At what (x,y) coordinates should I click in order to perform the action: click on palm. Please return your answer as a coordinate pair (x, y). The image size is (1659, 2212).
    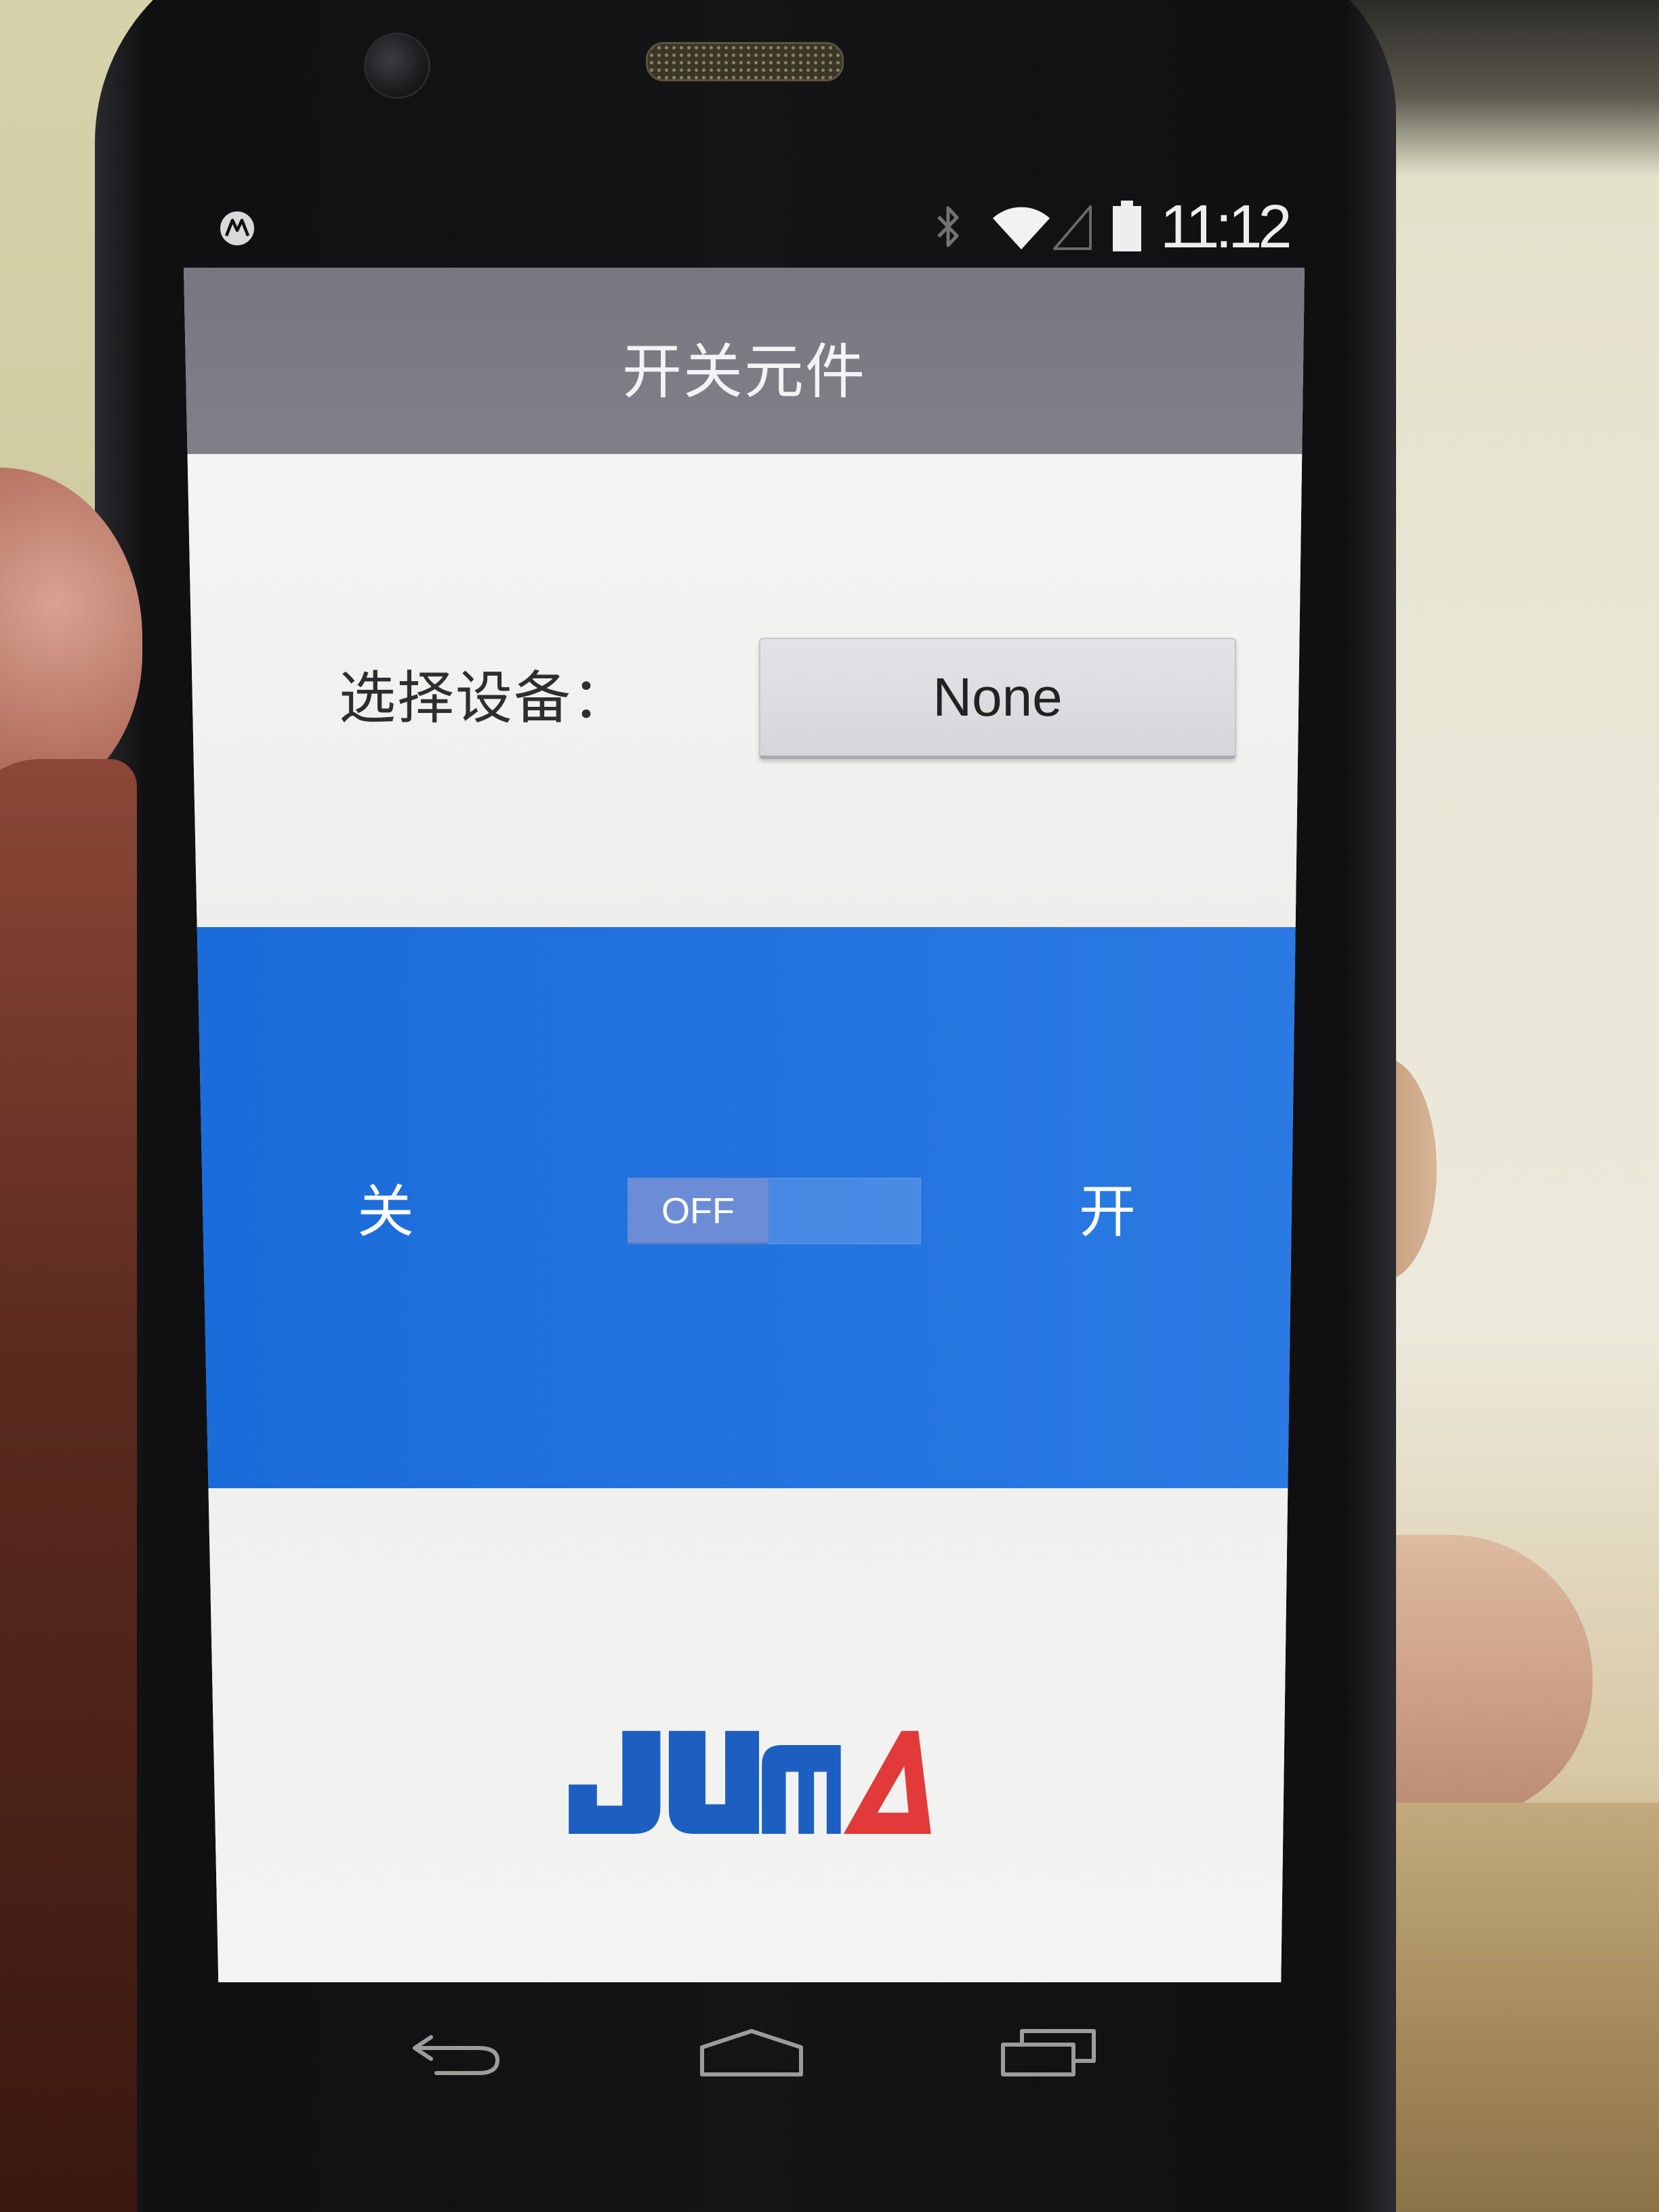
    Looking at the image, I should click on (68, 1485).